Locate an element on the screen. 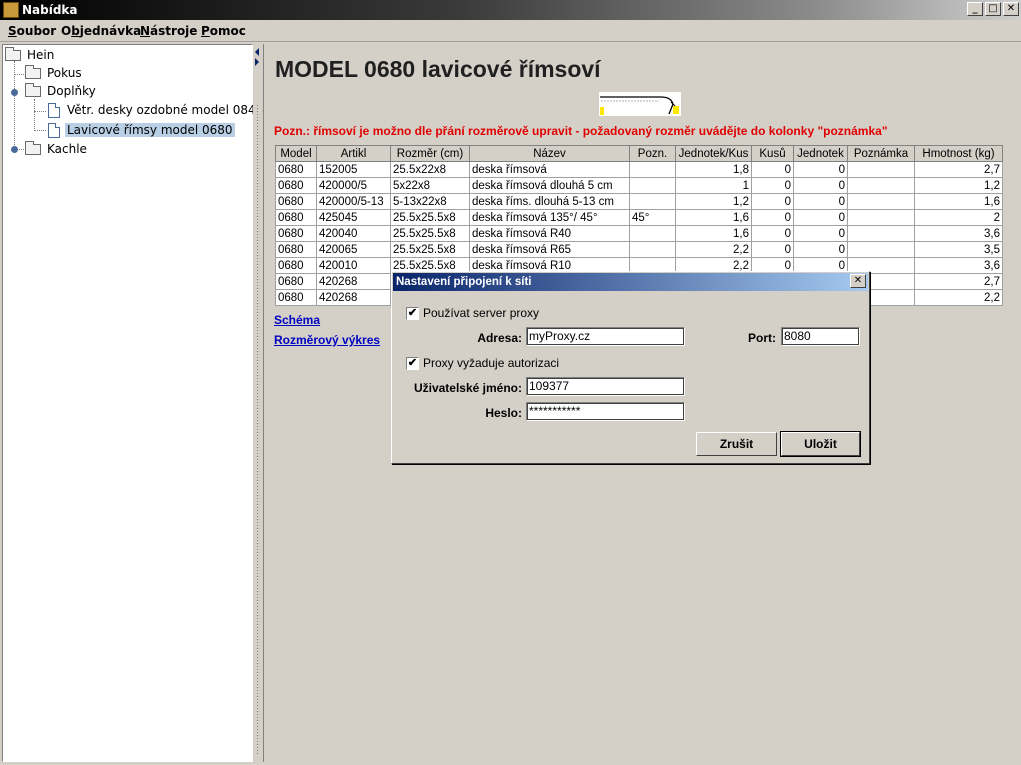 Image resolution: width=1021 pixels, height=765 pixels. table-cell: 425045 is located at coordinates (353, 217).